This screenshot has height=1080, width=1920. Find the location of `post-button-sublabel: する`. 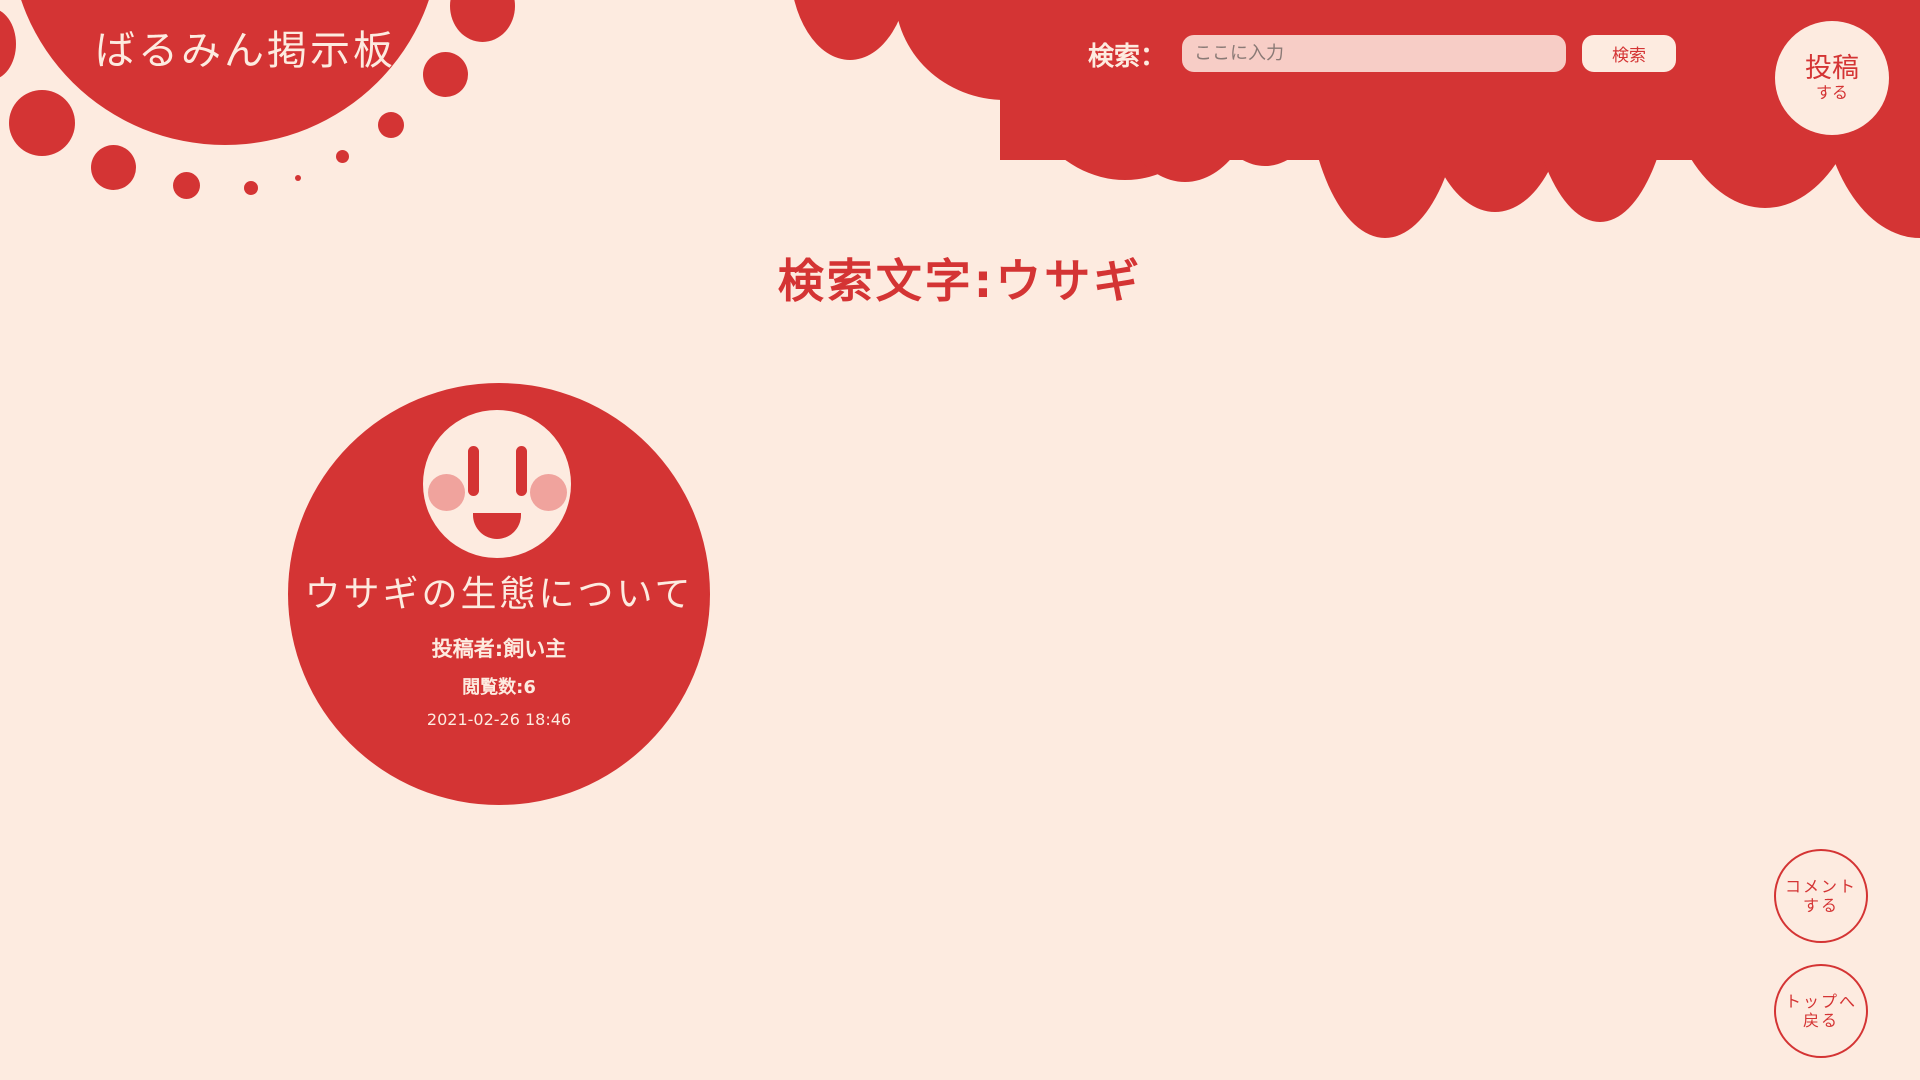

post-button-sublabel: する is located at coordinates (1831, 92).